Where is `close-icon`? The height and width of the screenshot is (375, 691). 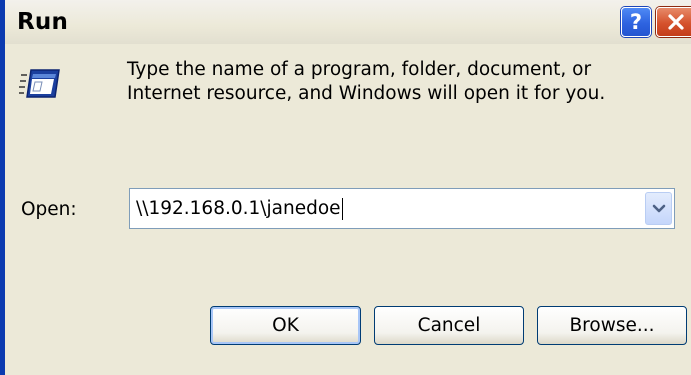 close-icon is located at coordinates (676, 22).